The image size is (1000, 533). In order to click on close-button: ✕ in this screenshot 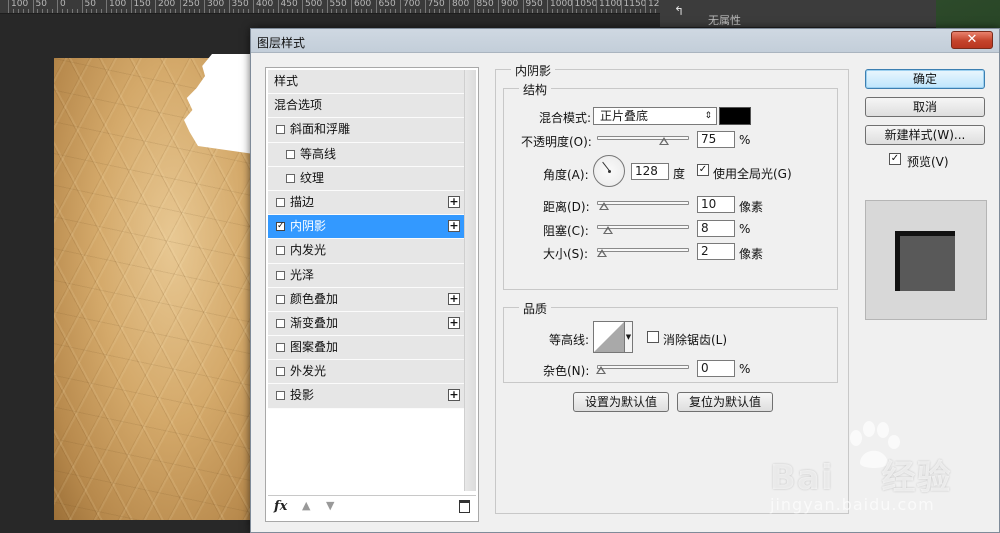, I will do `click(972, 40)`.